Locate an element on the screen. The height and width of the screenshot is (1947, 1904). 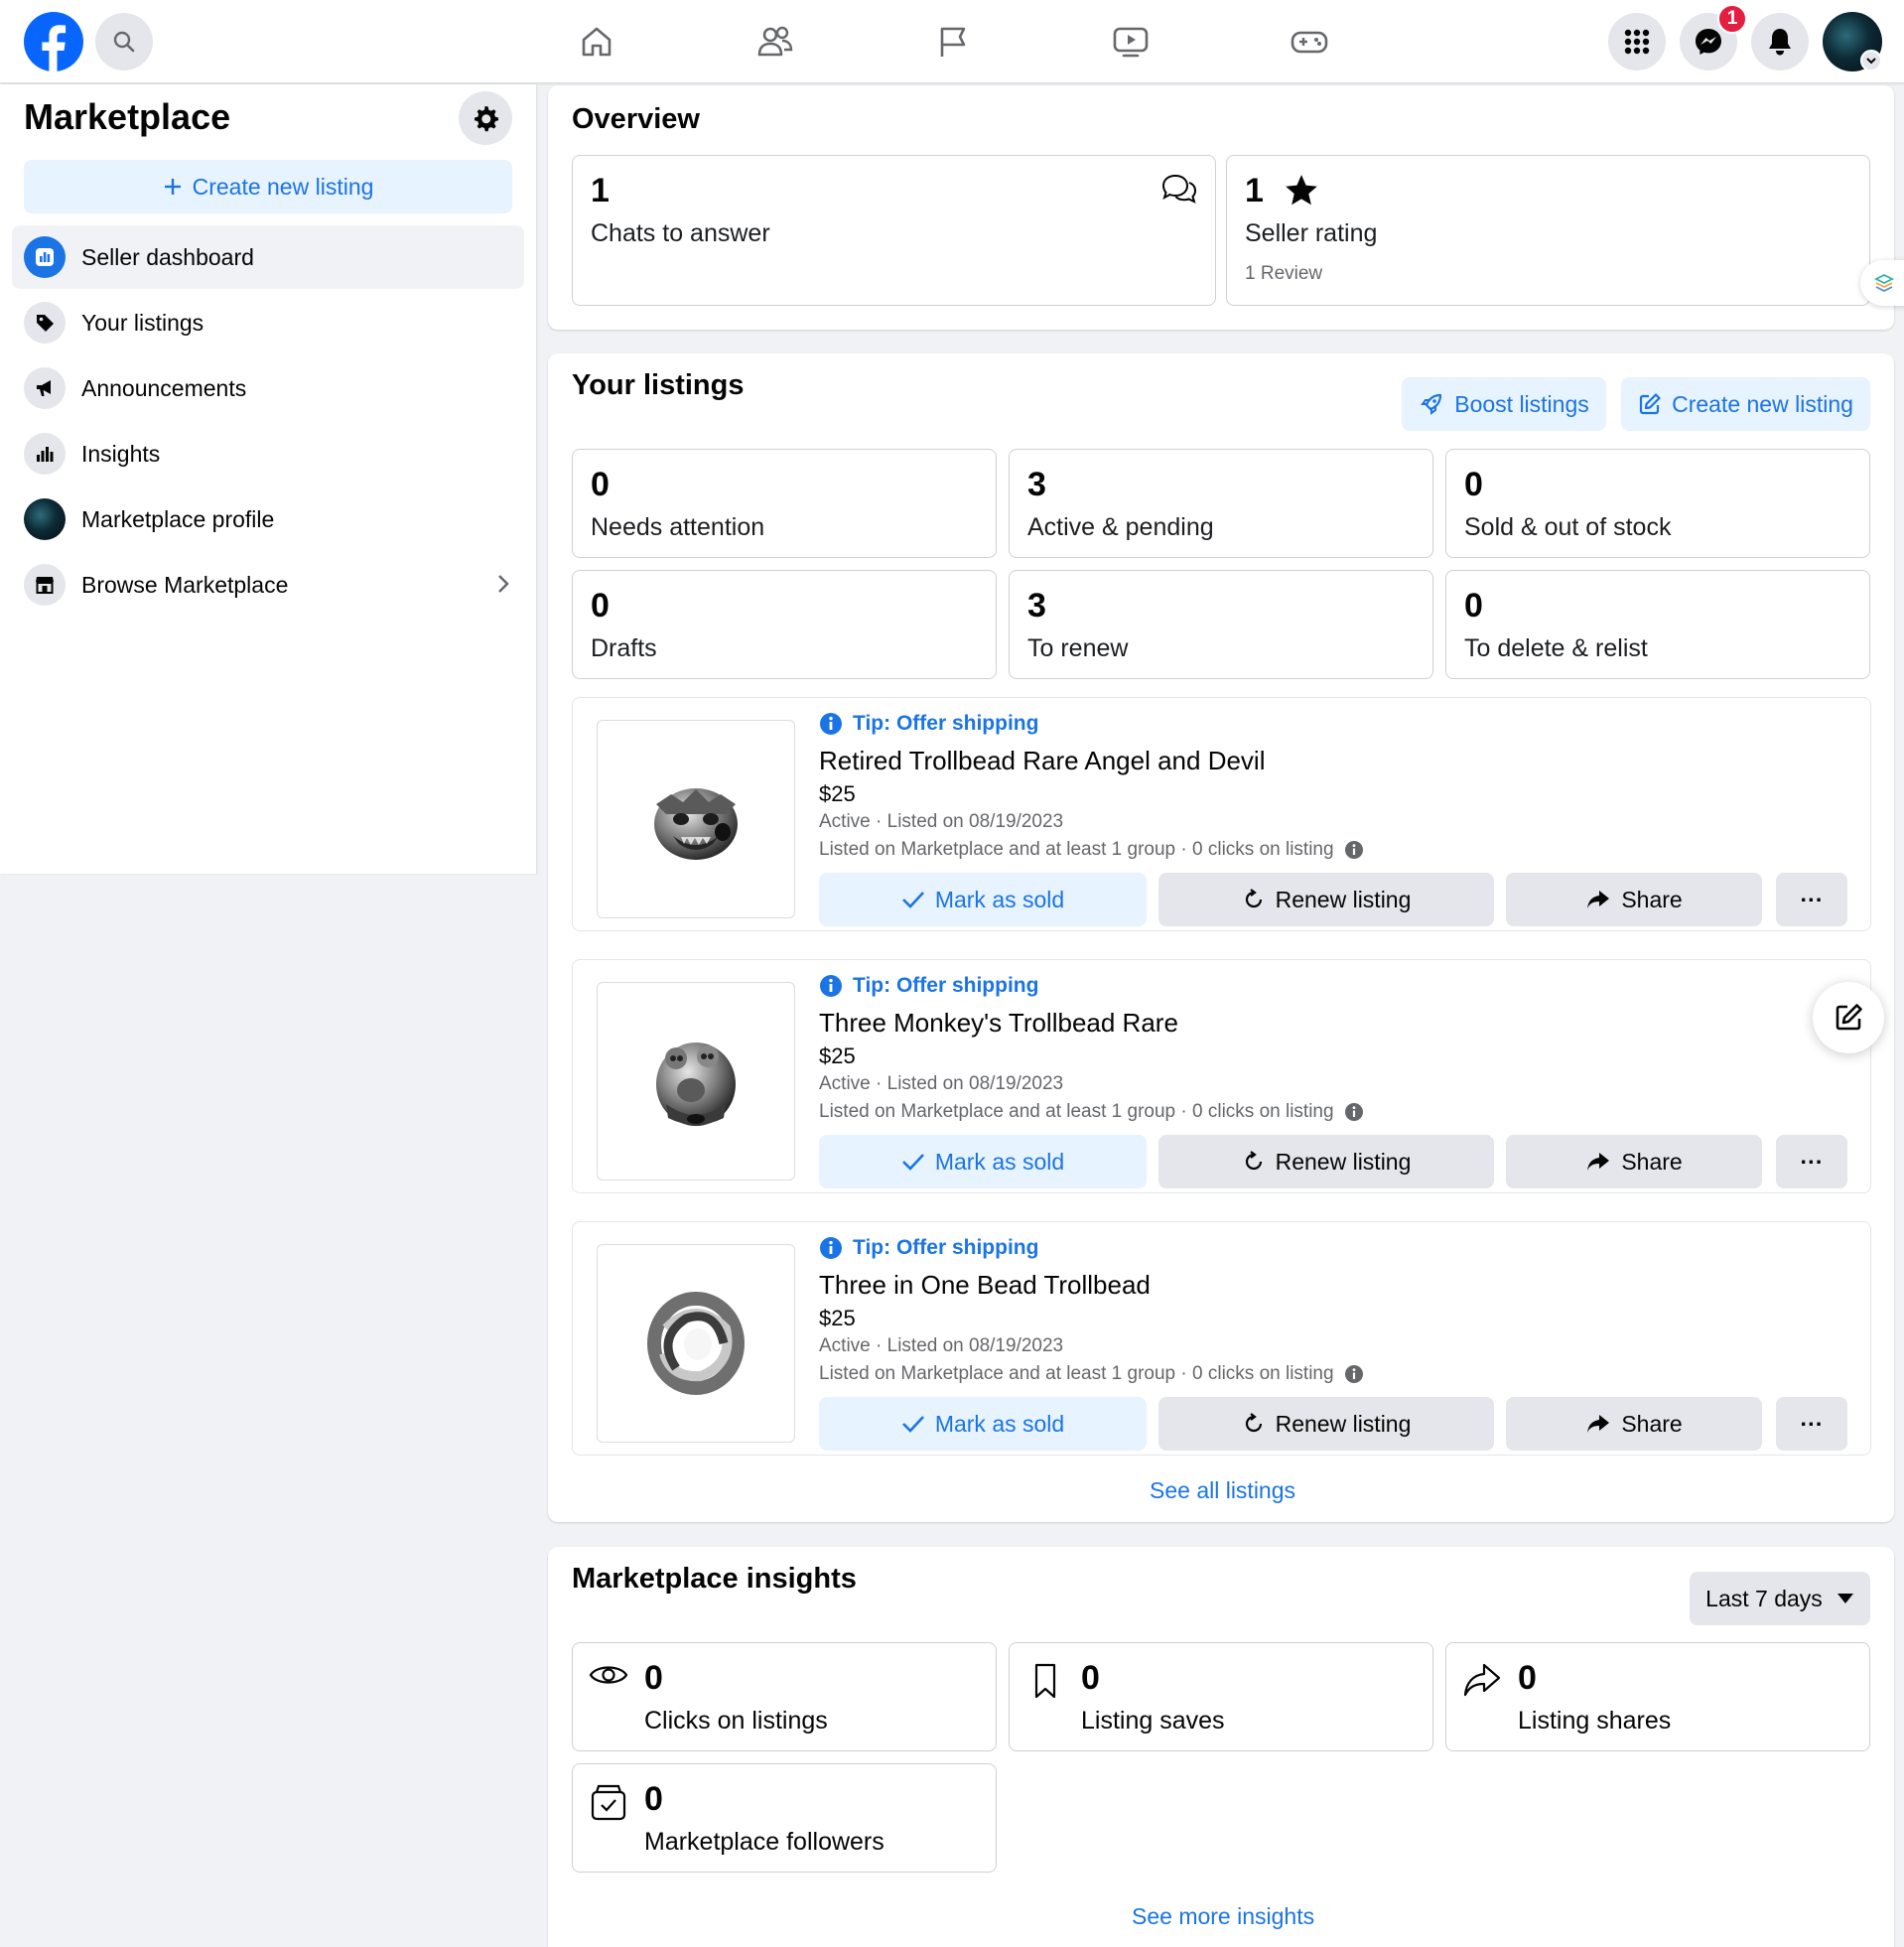
menu-button is located at coordinates (1637, 42).